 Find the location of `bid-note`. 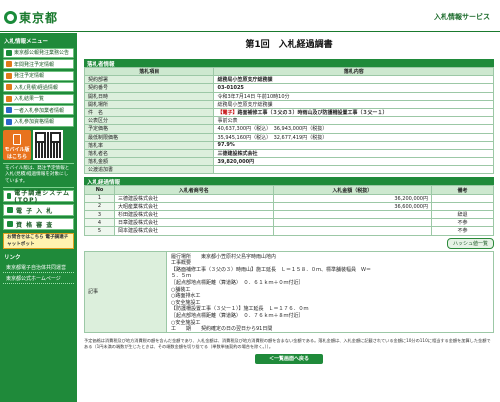

bid-note is located at coordinates (462, 206).